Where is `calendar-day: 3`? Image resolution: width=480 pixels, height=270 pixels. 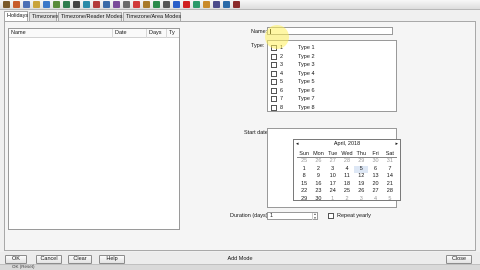 calendar-day: 3 is located at coordinates (361, 200).